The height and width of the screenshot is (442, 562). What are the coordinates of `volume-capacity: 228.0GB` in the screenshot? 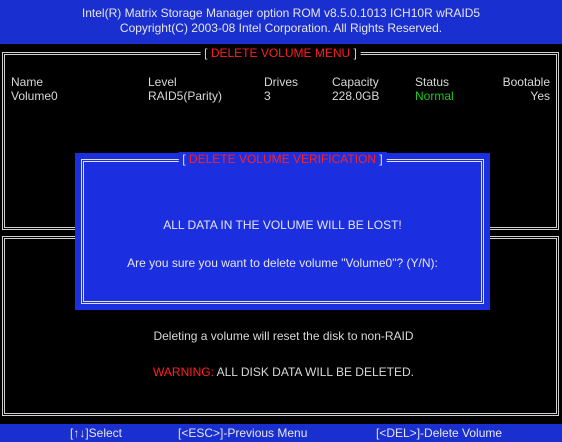 It's located at (356, 96).